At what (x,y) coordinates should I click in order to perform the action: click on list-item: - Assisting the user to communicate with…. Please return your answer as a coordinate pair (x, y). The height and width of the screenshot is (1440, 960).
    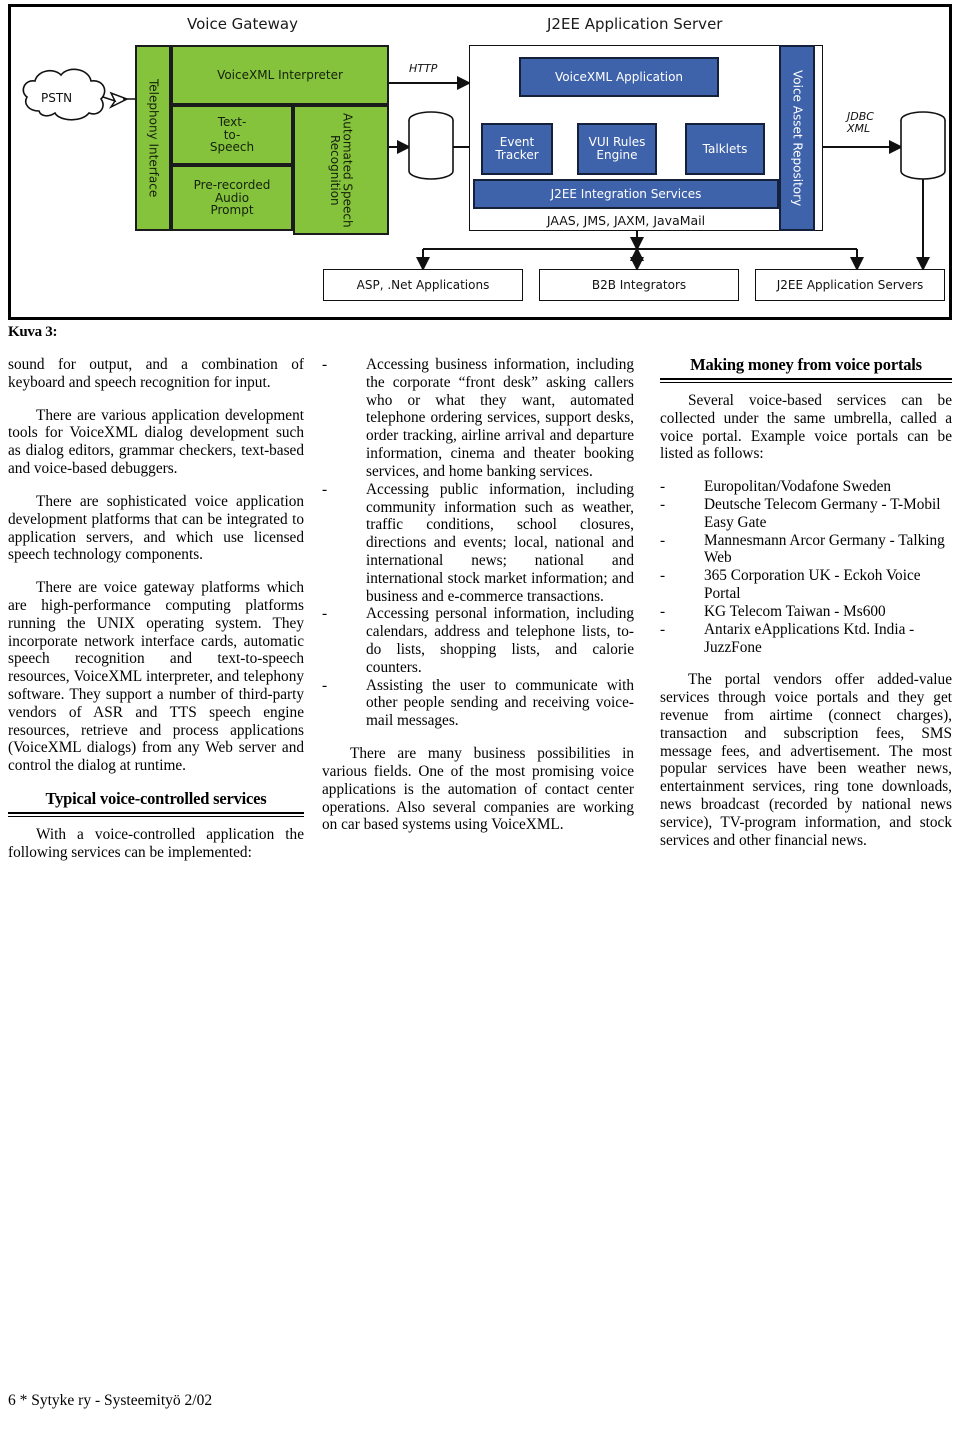
    Looking at the image, I should click on (478, 703).